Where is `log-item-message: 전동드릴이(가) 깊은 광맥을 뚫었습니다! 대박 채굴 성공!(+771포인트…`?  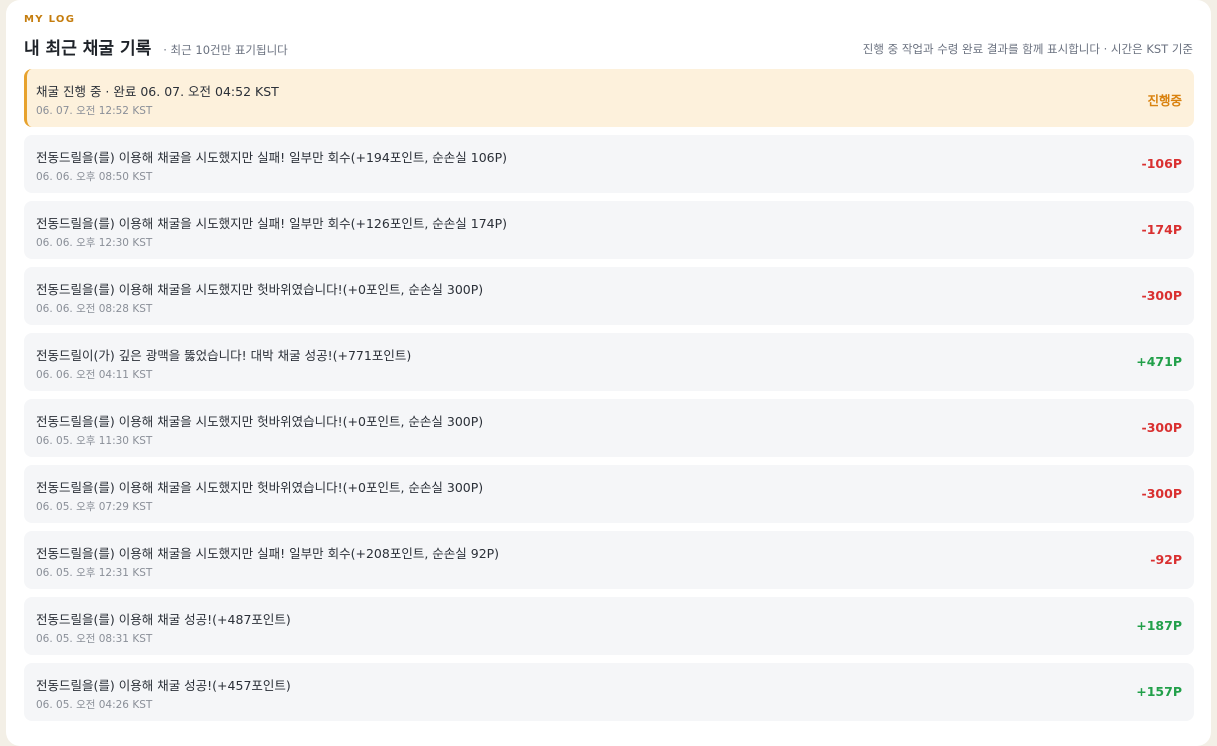
log-item-message: 전동드릴이(가) 깊은 광맥을 뚫었습니다! 대박 채굴 성공!(+771포인트… is located at coordinates (224, 355).